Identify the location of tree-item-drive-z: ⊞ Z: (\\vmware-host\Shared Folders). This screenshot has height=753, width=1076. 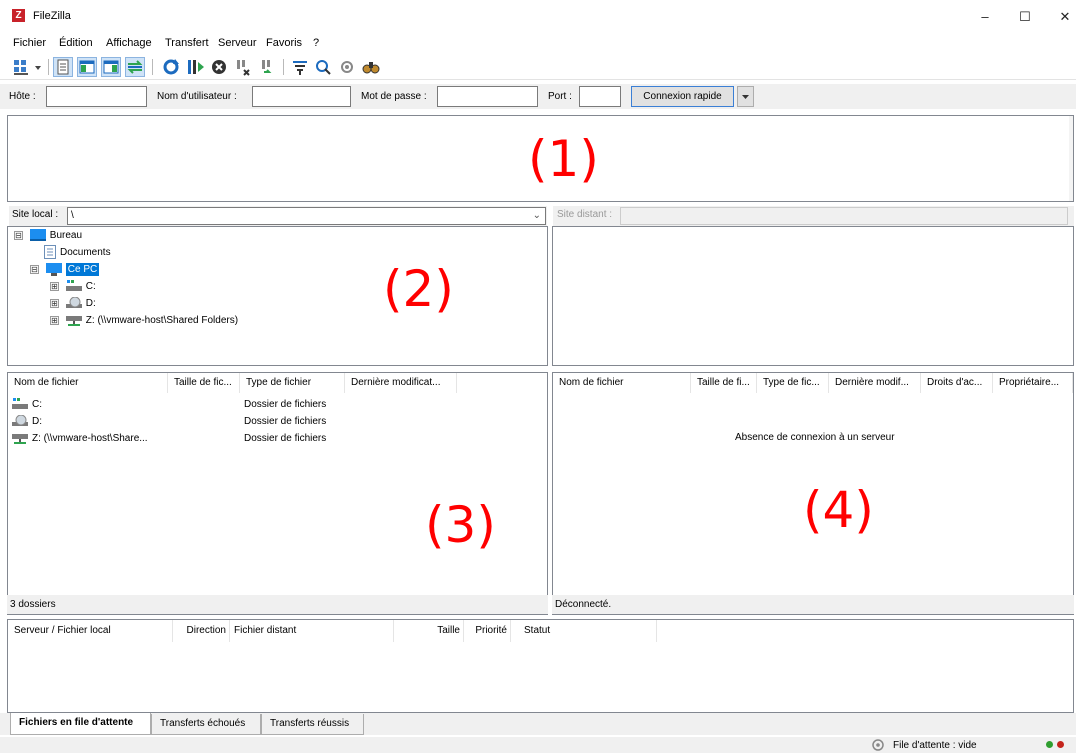
(144, 321).